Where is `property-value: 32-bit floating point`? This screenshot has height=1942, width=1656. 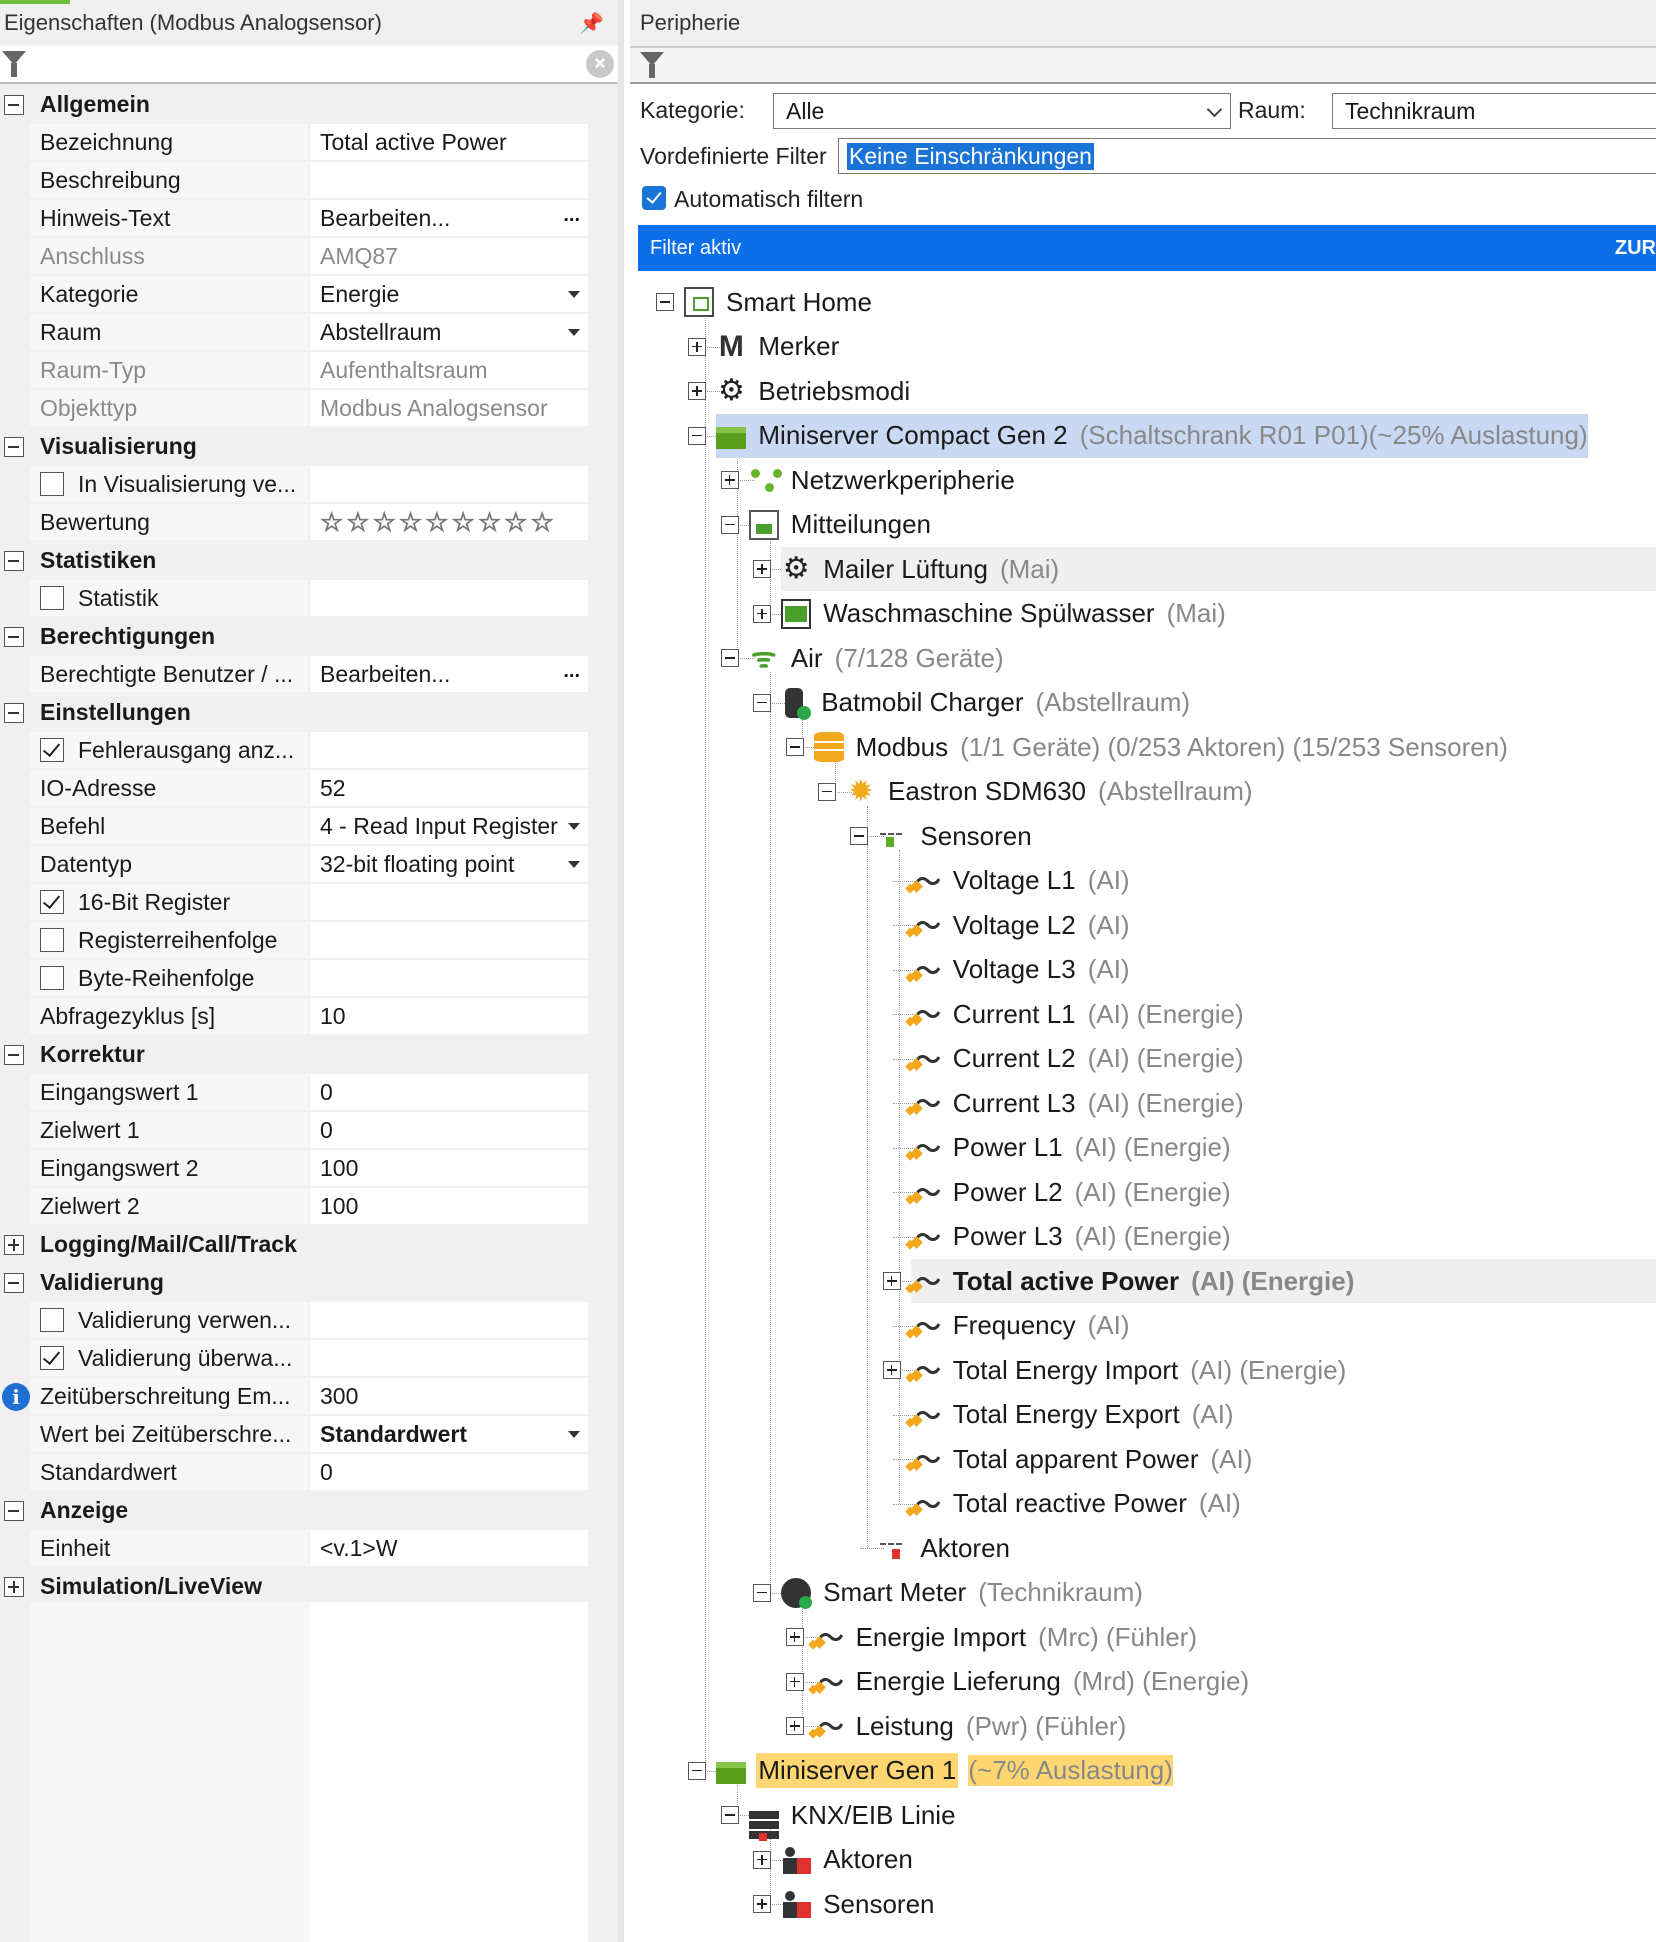 property-value: 32-bit floating point is located at coordinates (449, 864).